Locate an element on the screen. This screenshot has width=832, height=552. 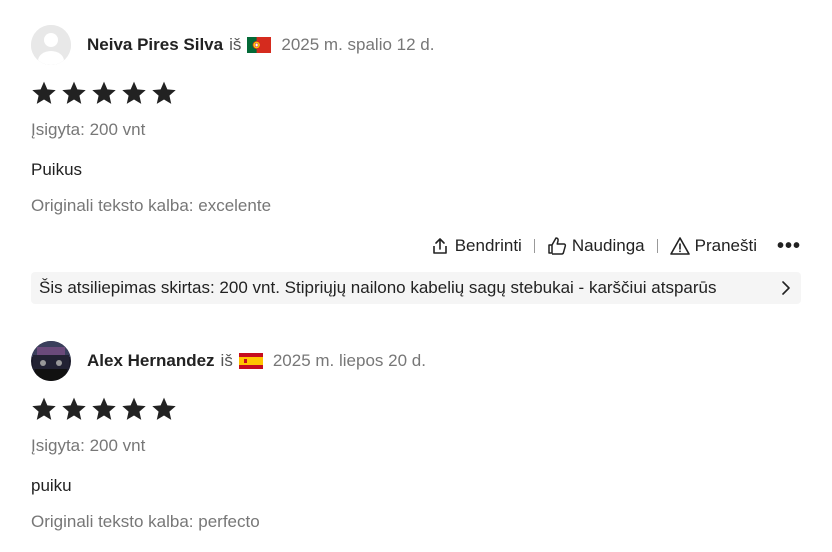
original-language-text: Originali teksto kalba: excelente is located at coordinates (151, 205).